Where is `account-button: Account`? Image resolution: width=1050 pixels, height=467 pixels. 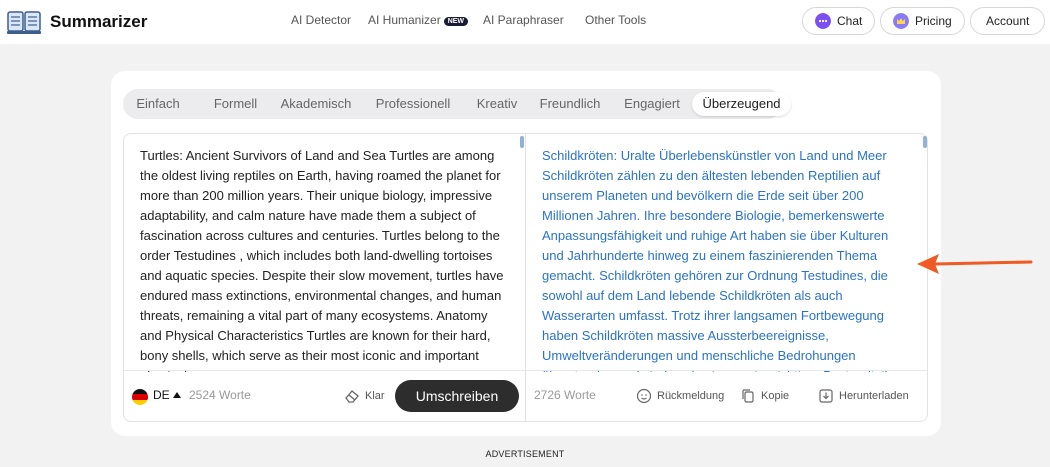 account-button: Account is located at coordinates (1008, 21).